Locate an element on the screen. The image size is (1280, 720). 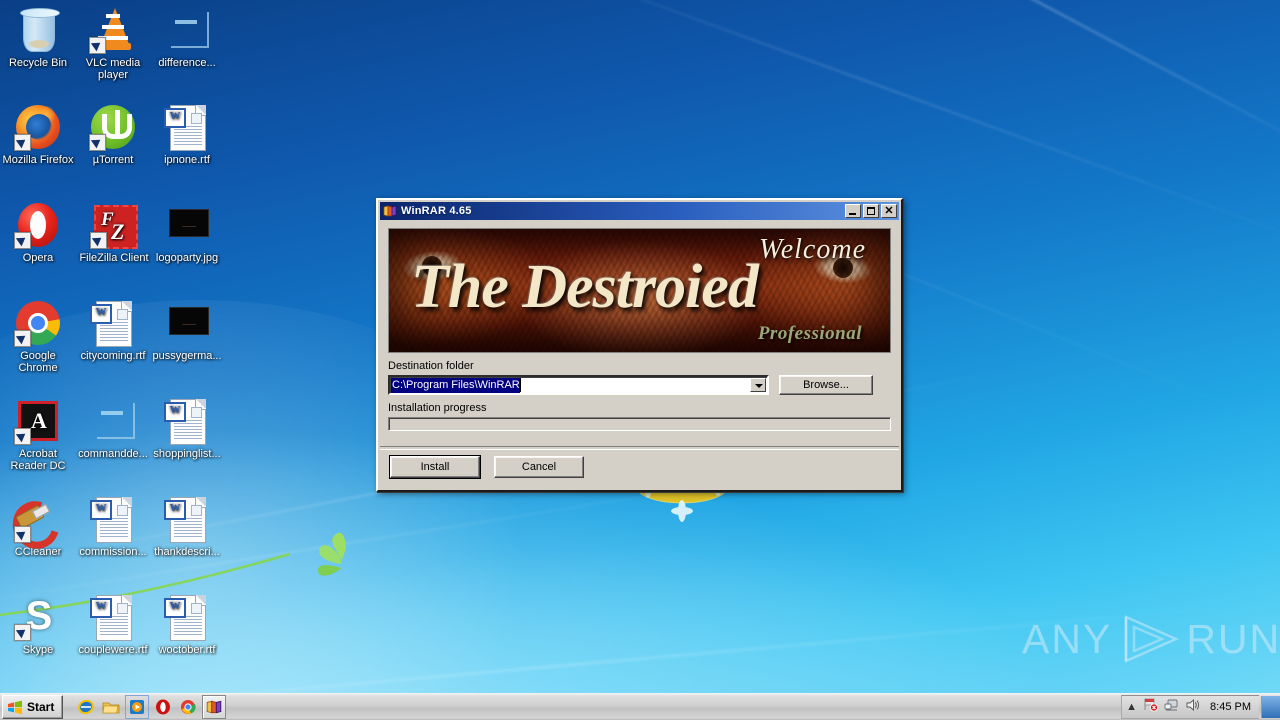
desktop-icon-label: Recycle Bin is located at coordinates (38, 63).